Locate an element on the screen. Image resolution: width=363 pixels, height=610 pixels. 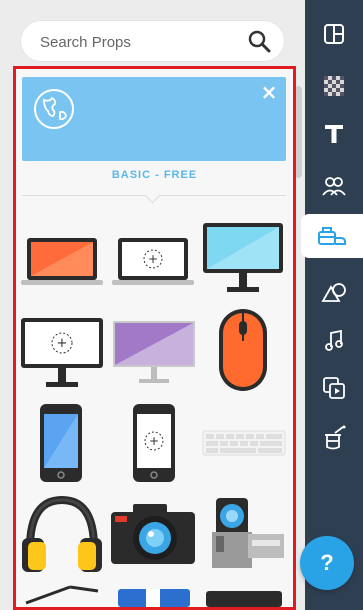
prop-mouse-orange is located at coordinates (243, 350).